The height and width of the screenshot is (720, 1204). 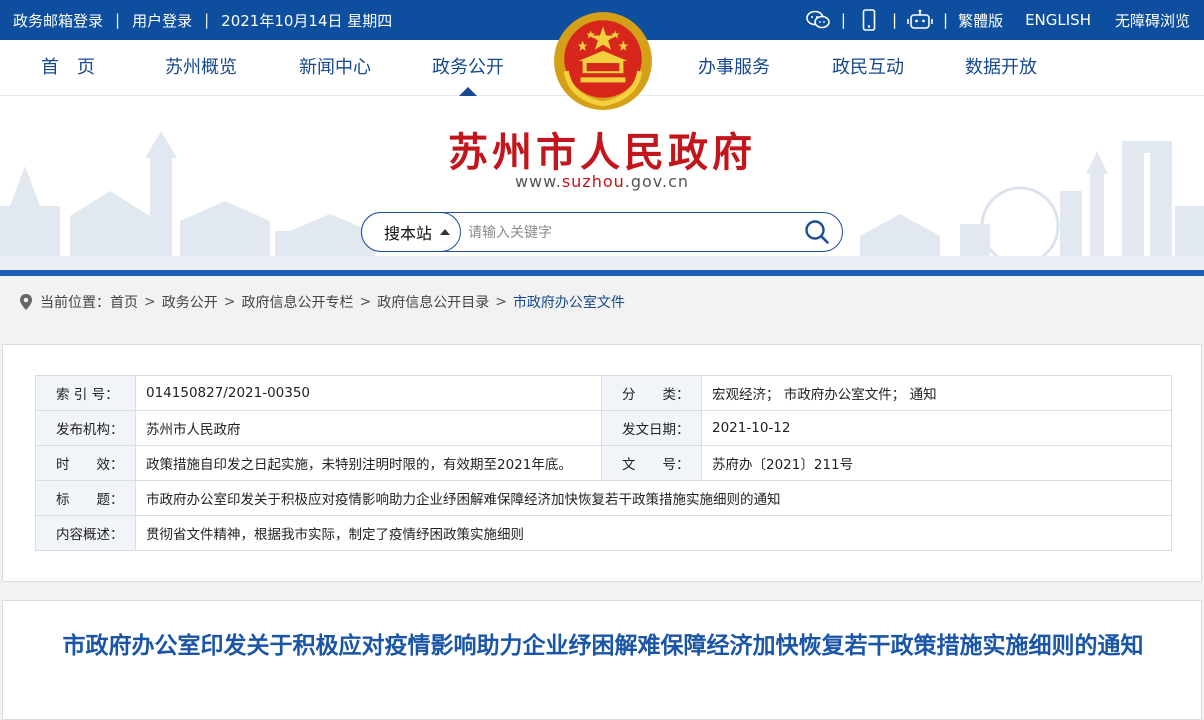 What do you see at coordinates (1058, 20) in the screenshot?
I see `english-link: ENGLISH` at bounding box center [1058, 20].